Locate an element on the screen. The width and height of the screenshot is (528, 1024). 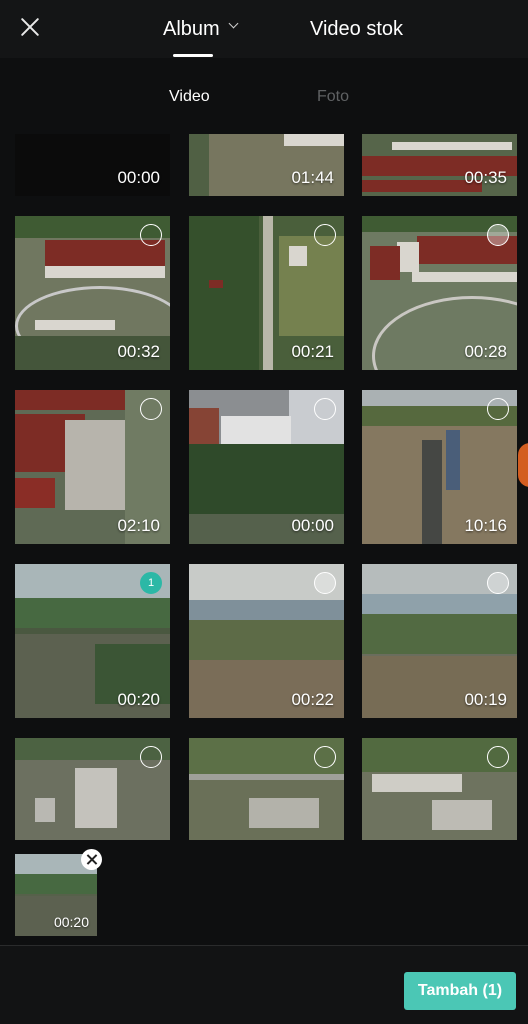
close-icon is located at coordinates (30, 27).